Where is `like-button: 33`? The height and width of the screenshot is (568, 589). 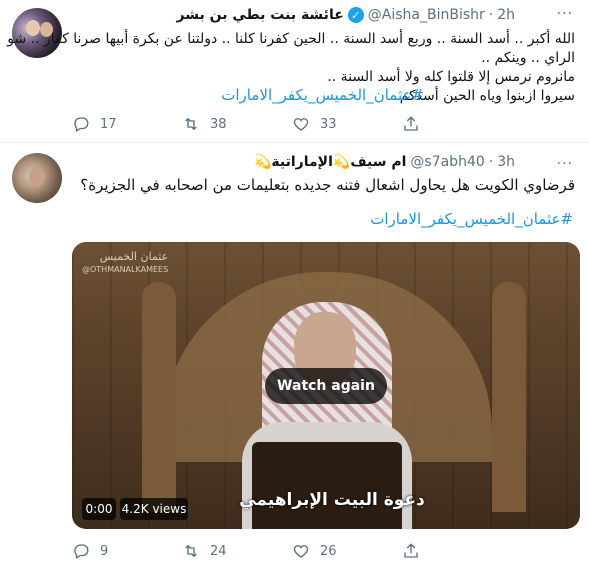
like-button: 33 is located at coordinates (347, 124).